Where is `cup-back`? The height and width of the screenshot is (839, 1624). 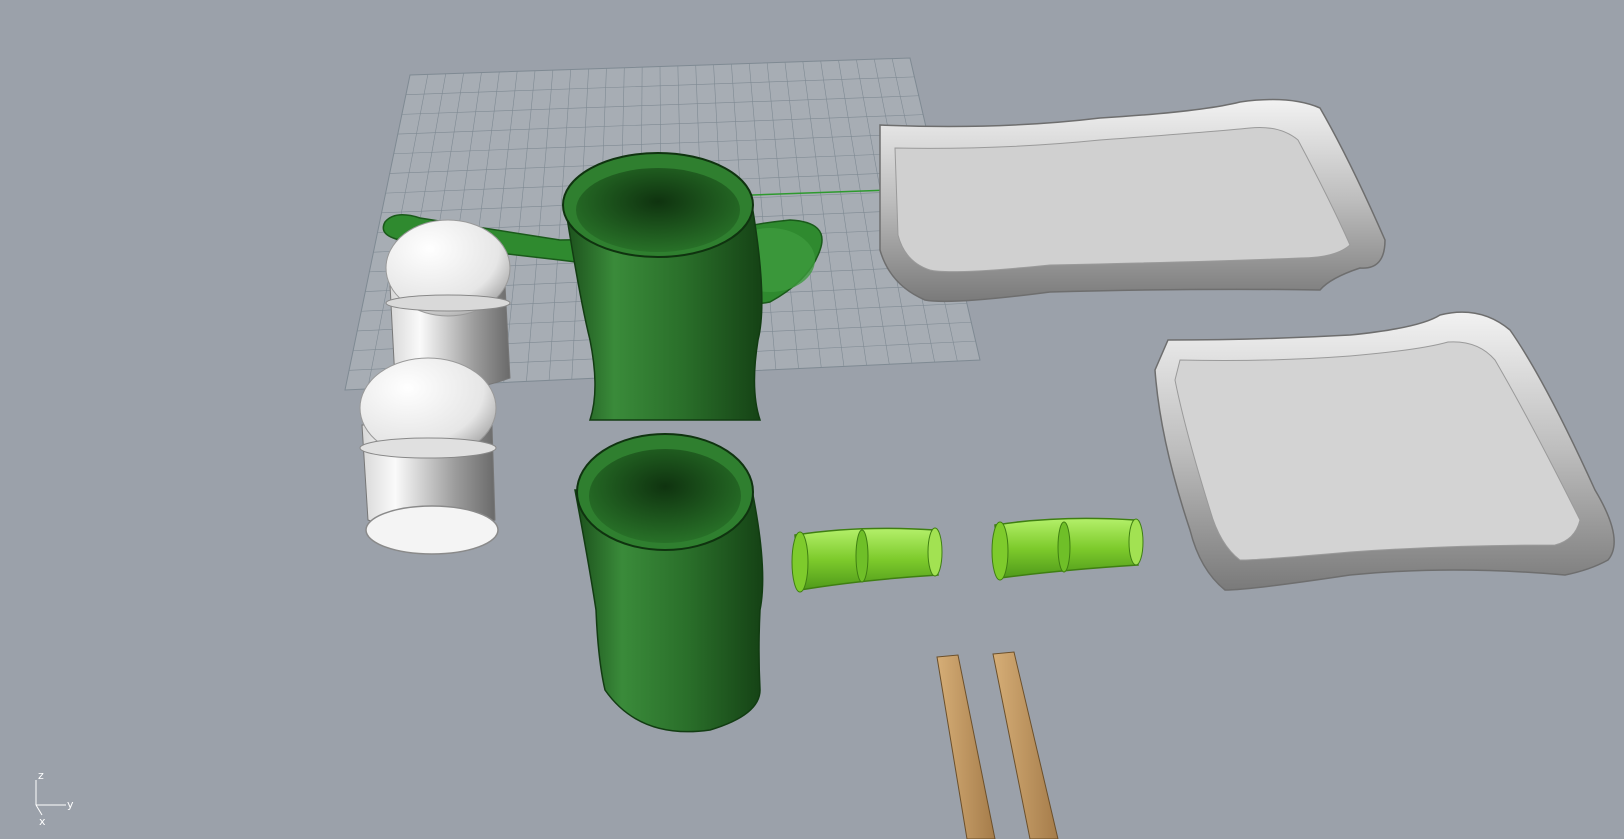 cup-back is located at coordinates (662, 286).